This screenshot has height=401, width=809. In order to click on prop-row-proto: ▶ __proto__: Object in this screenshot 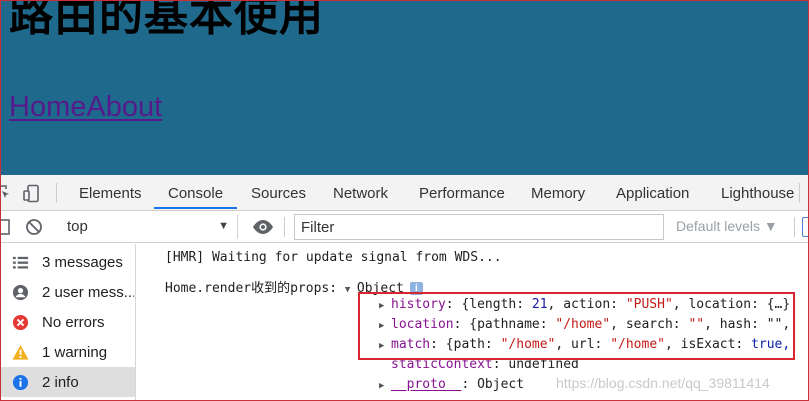, I will do `click(451, 384)`.